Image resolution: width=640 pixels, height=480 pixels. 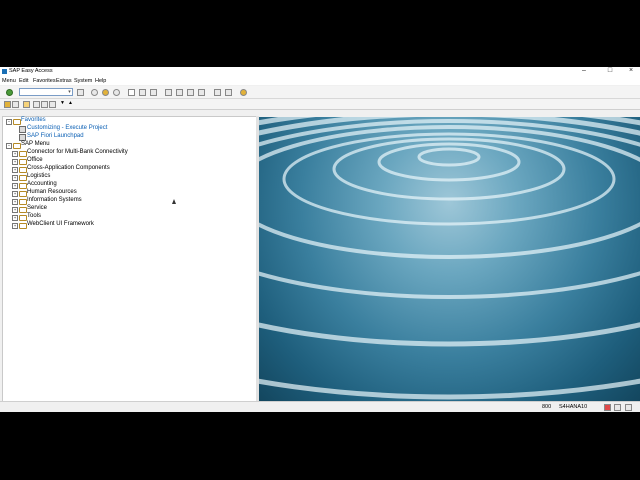 What do you see at coordinates (69, 92) in the screenshot?
I see `chevron-down-icon: ▾` at bounding box center [69, 92].